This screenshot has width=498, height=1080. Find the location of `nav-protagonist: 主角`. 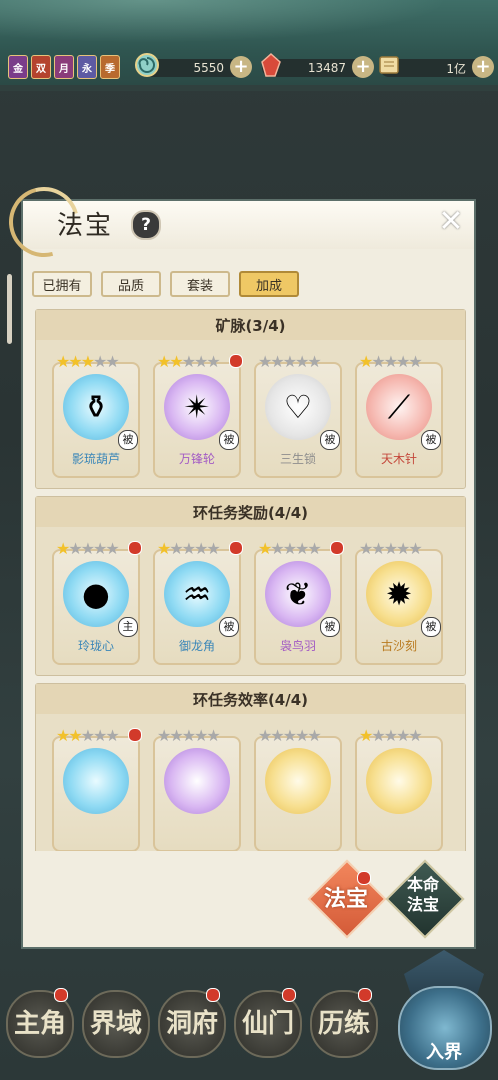

nav-protagonist: 主角 is located at coordinates (40, 1023).